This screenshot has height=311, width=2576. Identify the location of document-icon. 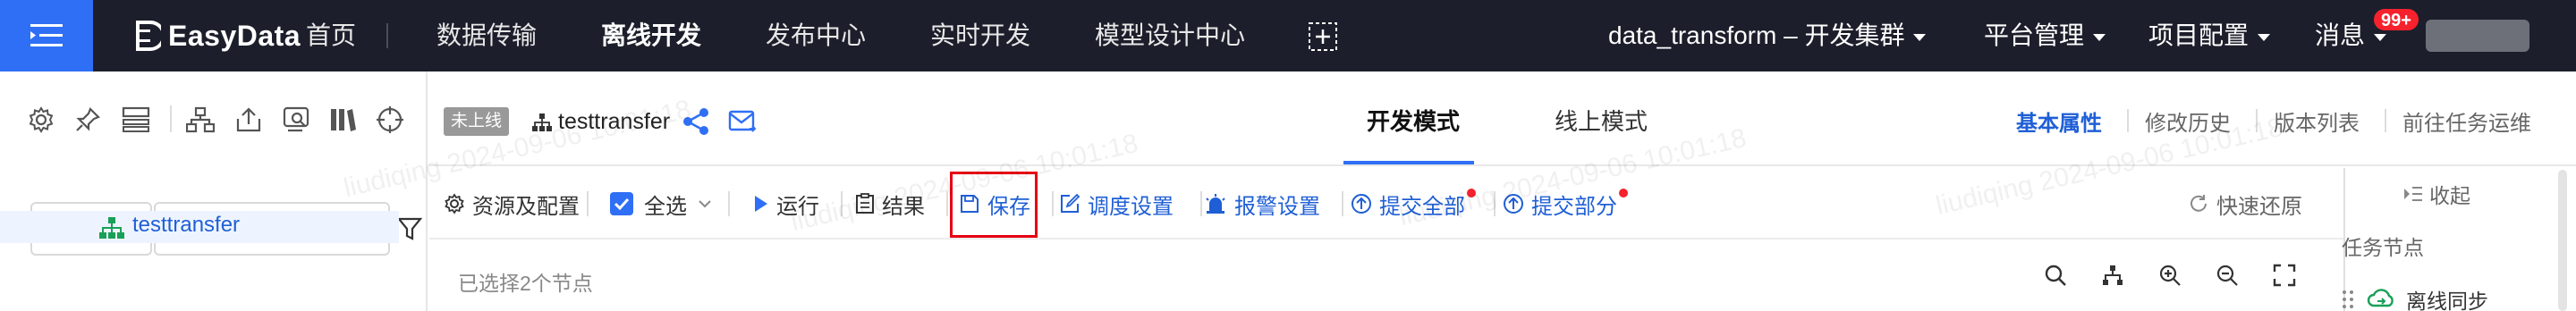
(865, 203).